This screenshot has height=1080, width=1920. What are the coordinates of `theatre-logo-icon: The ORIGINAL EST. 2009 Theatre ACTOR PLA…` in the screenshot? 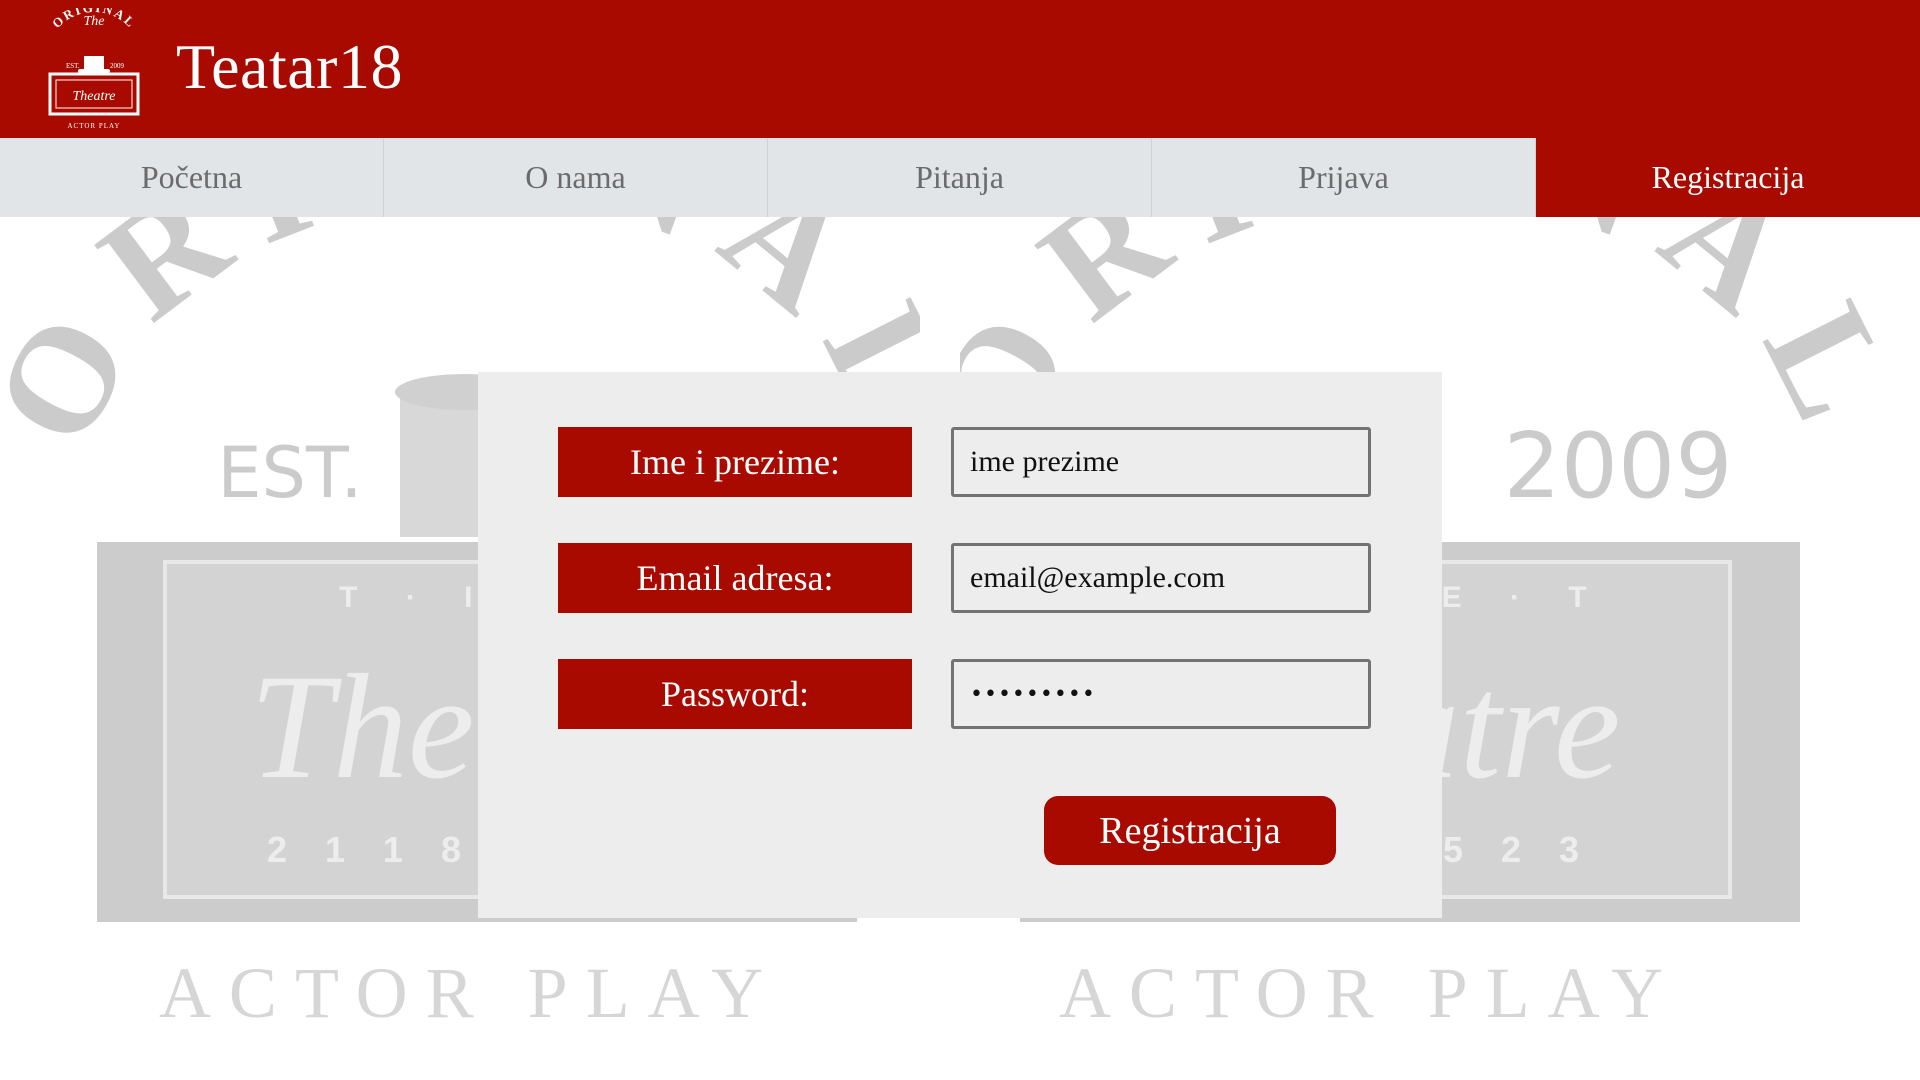 It's located at (94, 70).